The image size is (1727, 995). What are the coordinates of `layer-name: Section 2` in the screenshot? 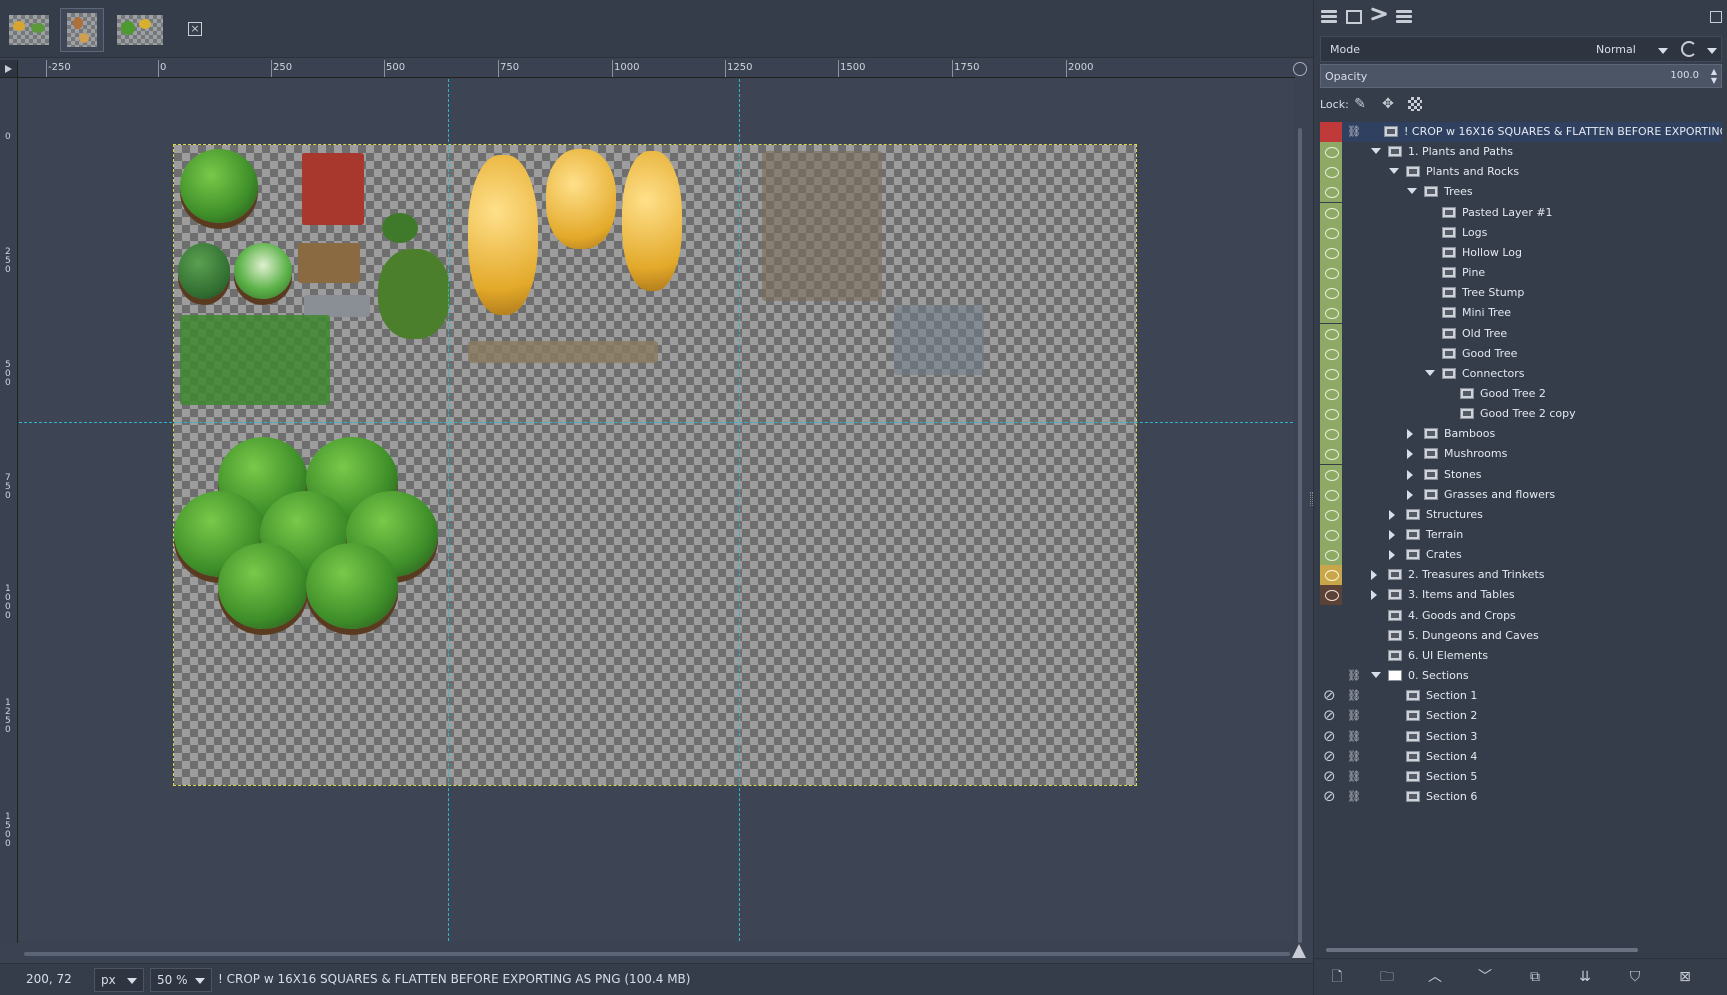 It's located at (1451, 715).